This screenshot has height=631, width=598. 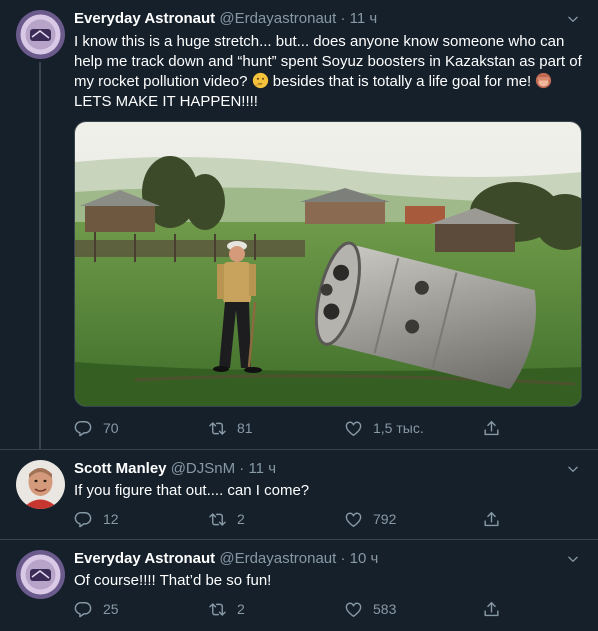 What do you see at coordinates (364, 558) in the screenshot?
I see `timestamp: 10 ч` at bounding box center [364, 558].